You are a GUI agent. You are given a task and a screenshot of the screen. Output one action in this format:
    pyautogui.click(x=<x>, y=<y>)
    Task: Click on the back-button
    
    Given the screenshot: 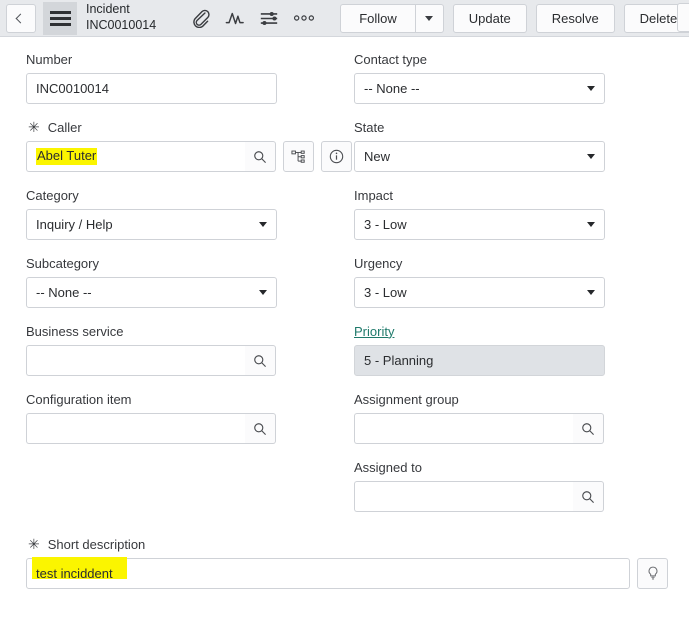 What is the action you would take?
    pyautogui.click(x=21, y=18)
    